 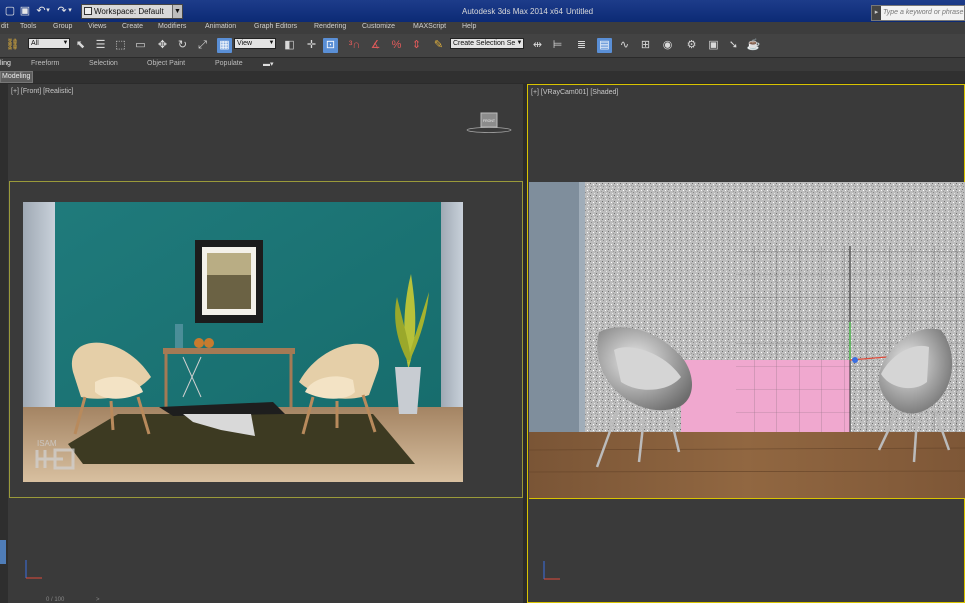 What do you see at coordinates (733, 45) in the screenshot?
I see `render-production-icon: ➘` at bounding box center [733, 45].